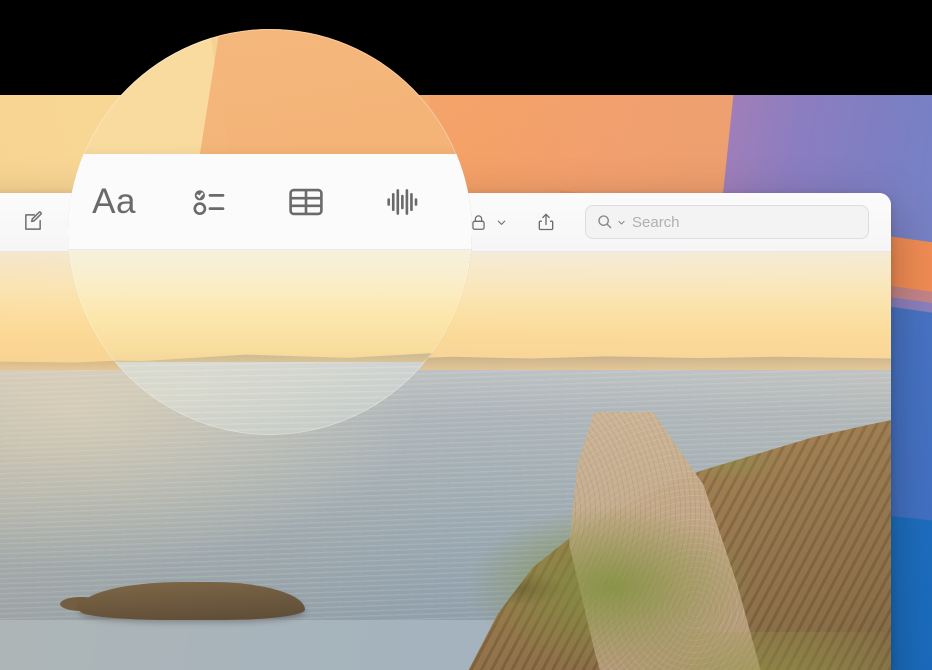 This screenshot has width=932, height=670. Describe the element at coordinates (656, 222) in the screenshot. I see `search-placeholder: Search` at that location.